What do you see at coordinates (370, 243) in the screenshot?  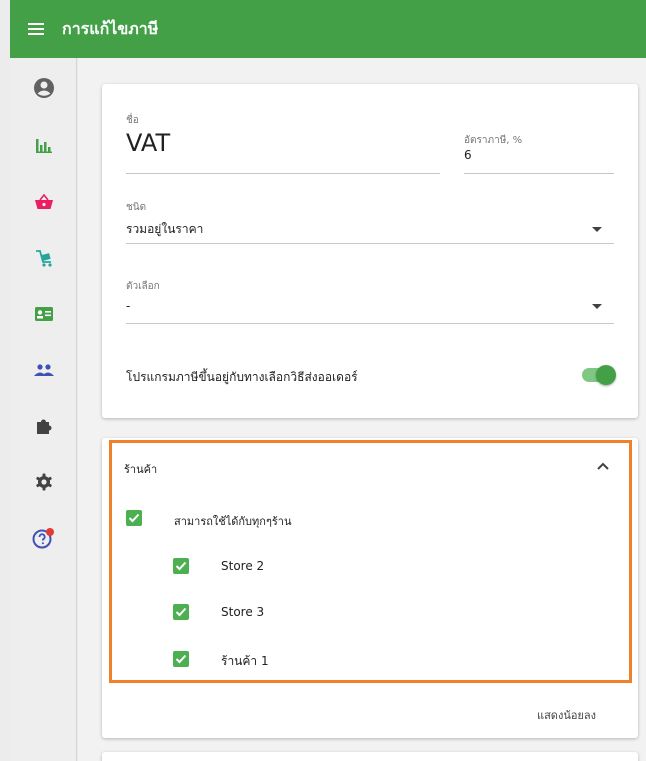 I see `type-underline` at bounding box center [370, 243].